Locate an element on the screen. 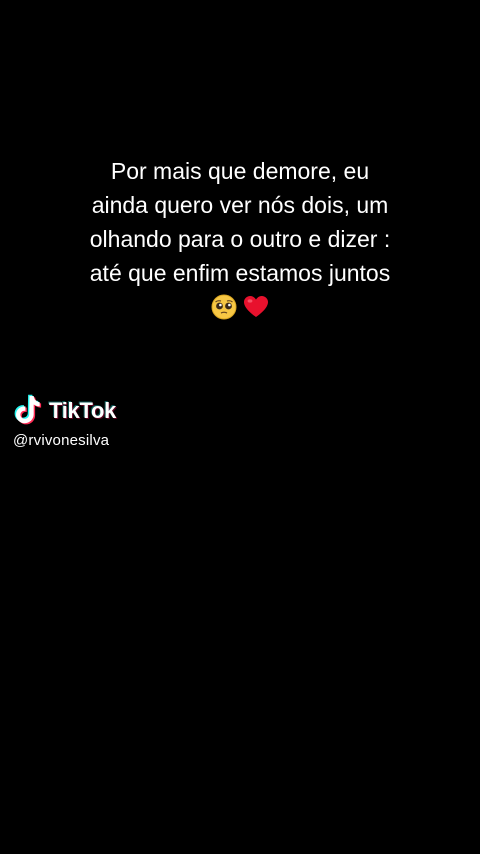 The image size is (480, 854). caption-line-3: olhando para o outro e dizer : is located at coordinates (240, 239).